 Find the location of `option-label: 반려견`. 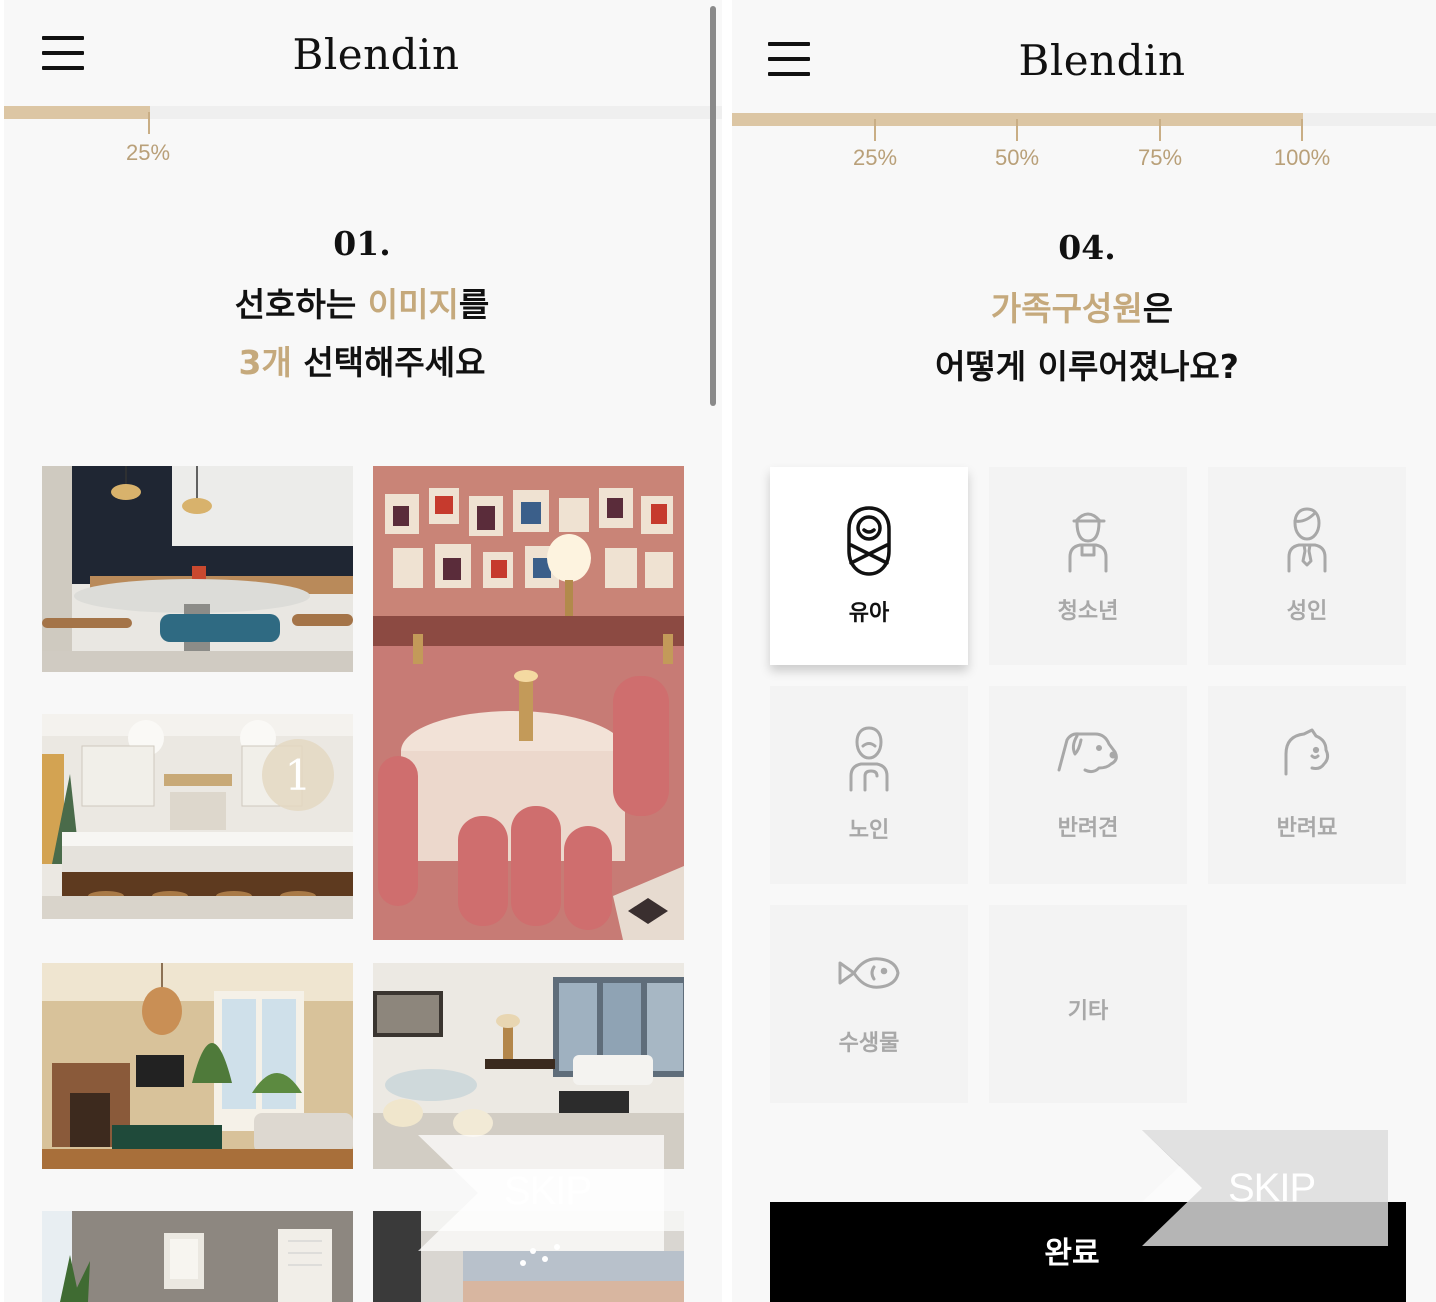

option-label: 반려견 is located at coordinates (1088, 828).